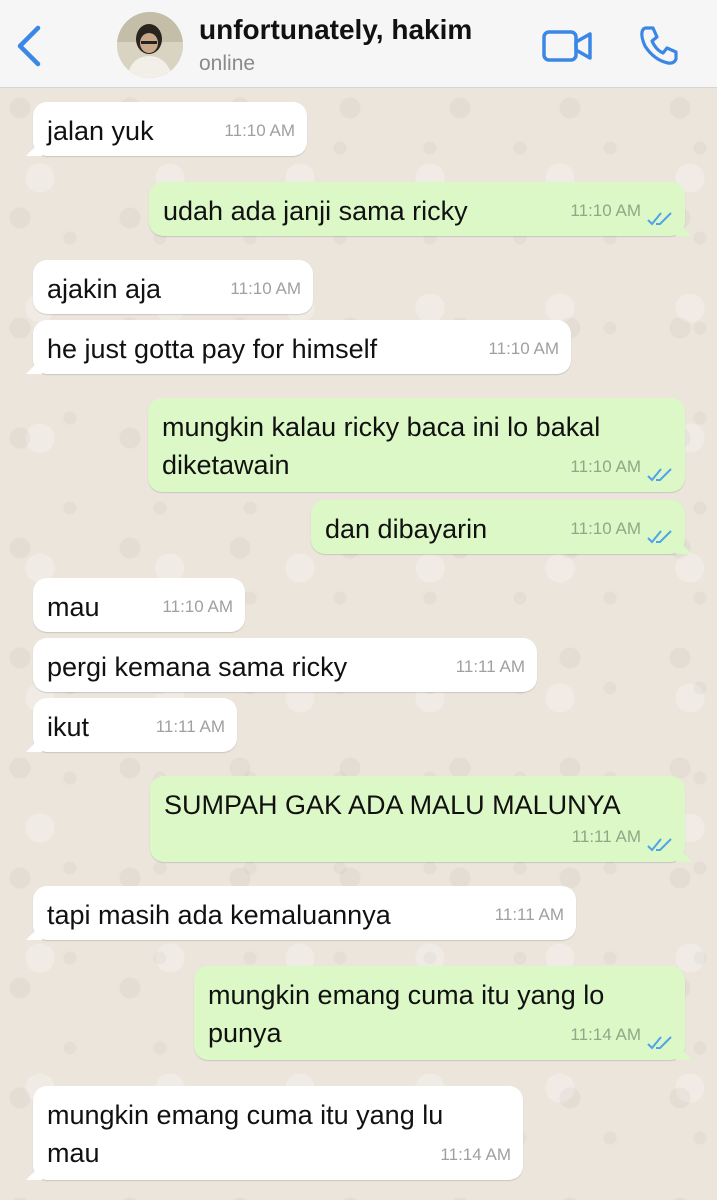 This screenshot has width=717, height=1200. Describe the element at coordinates (219, 915) in the screenshot. I see `message-text: tapi masih ada kemaluannya` at that location.